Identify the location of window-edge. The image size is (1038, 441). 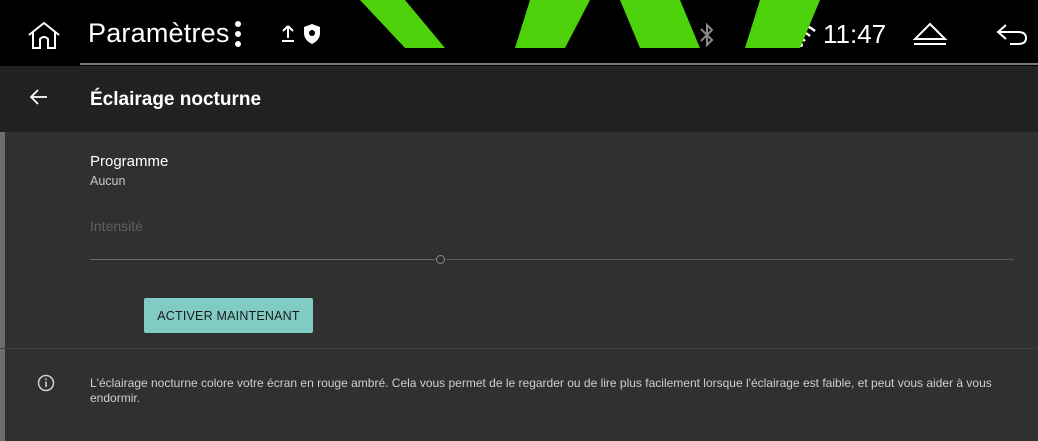
(2, 286).